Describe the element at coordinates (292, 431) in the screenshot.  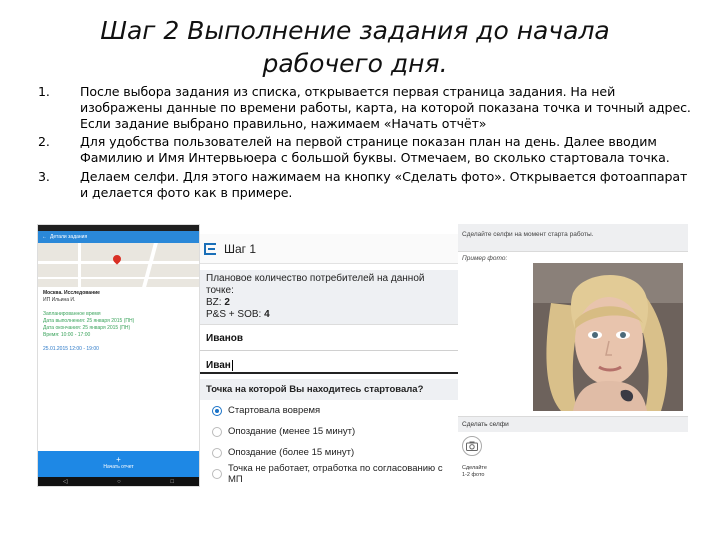
I see `radio-label: Опоздание (менее 15 минут)` at that location.